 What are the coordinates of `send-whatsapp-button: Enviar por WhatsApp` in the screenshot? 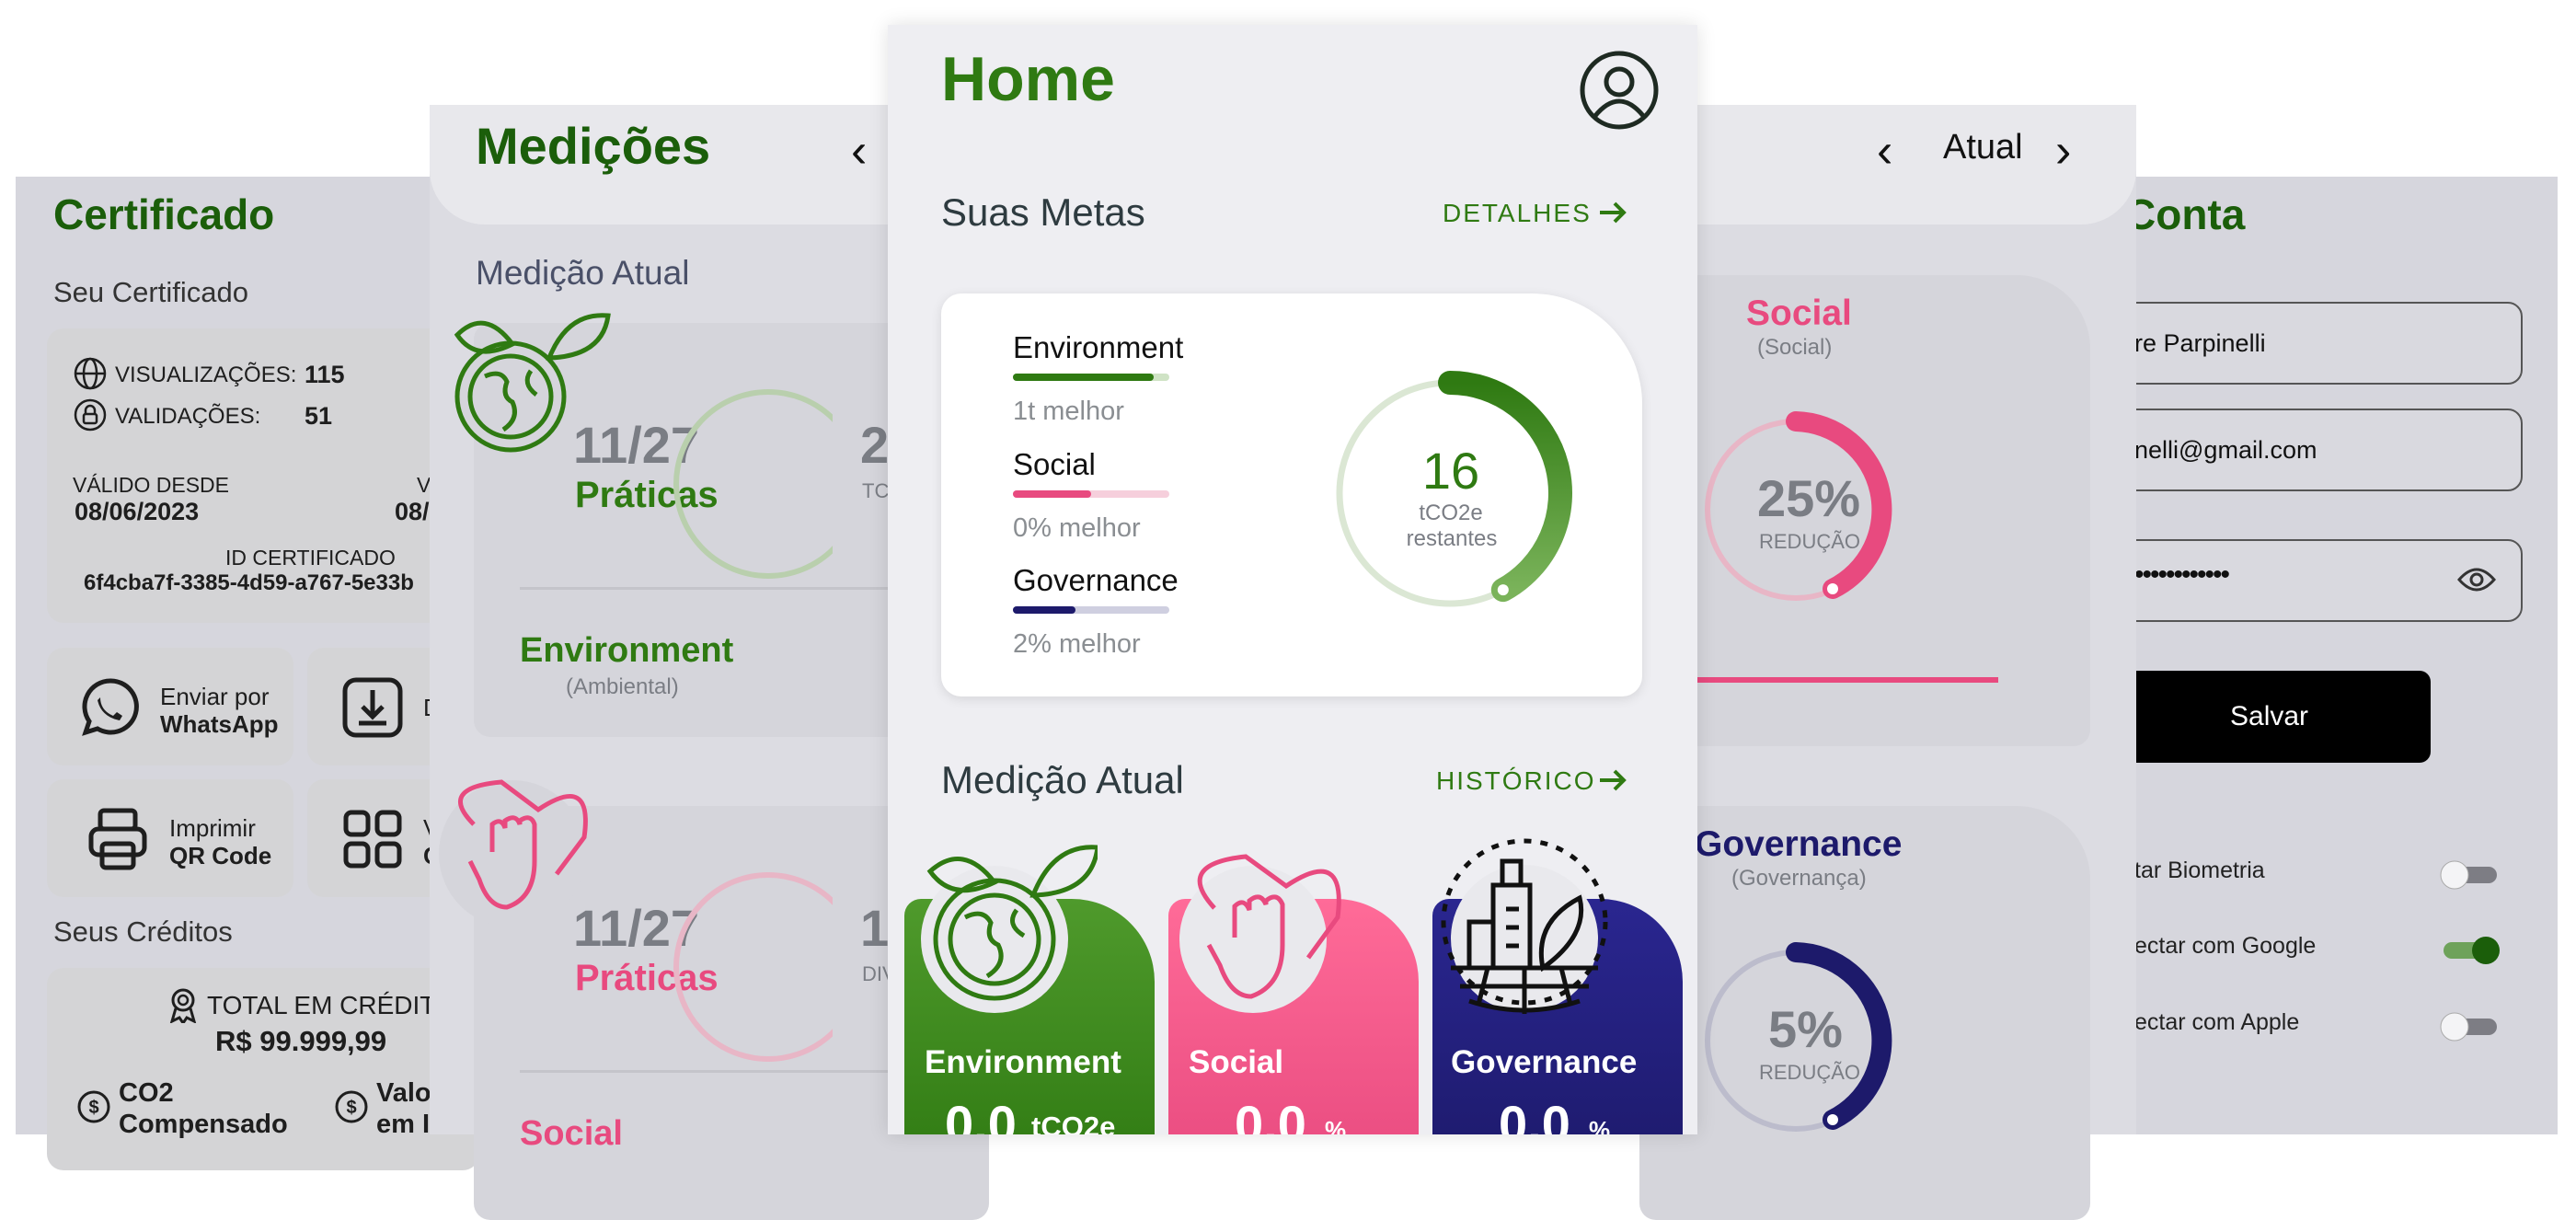 It's located at (170, 706).